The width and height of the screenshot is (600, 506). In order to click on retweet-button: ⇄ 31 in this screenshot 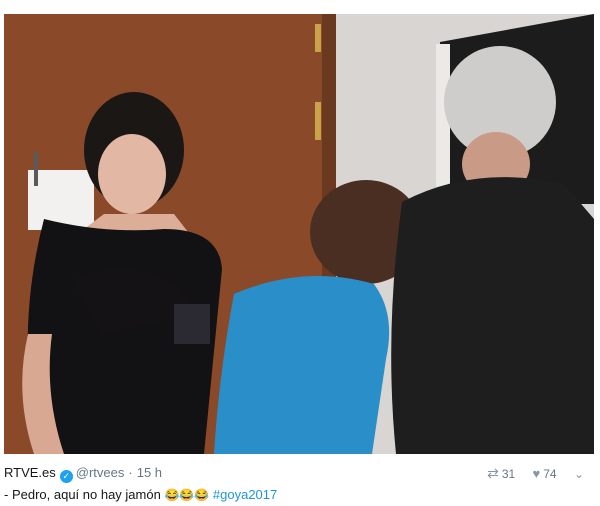, I will do `click(501, 473)`.